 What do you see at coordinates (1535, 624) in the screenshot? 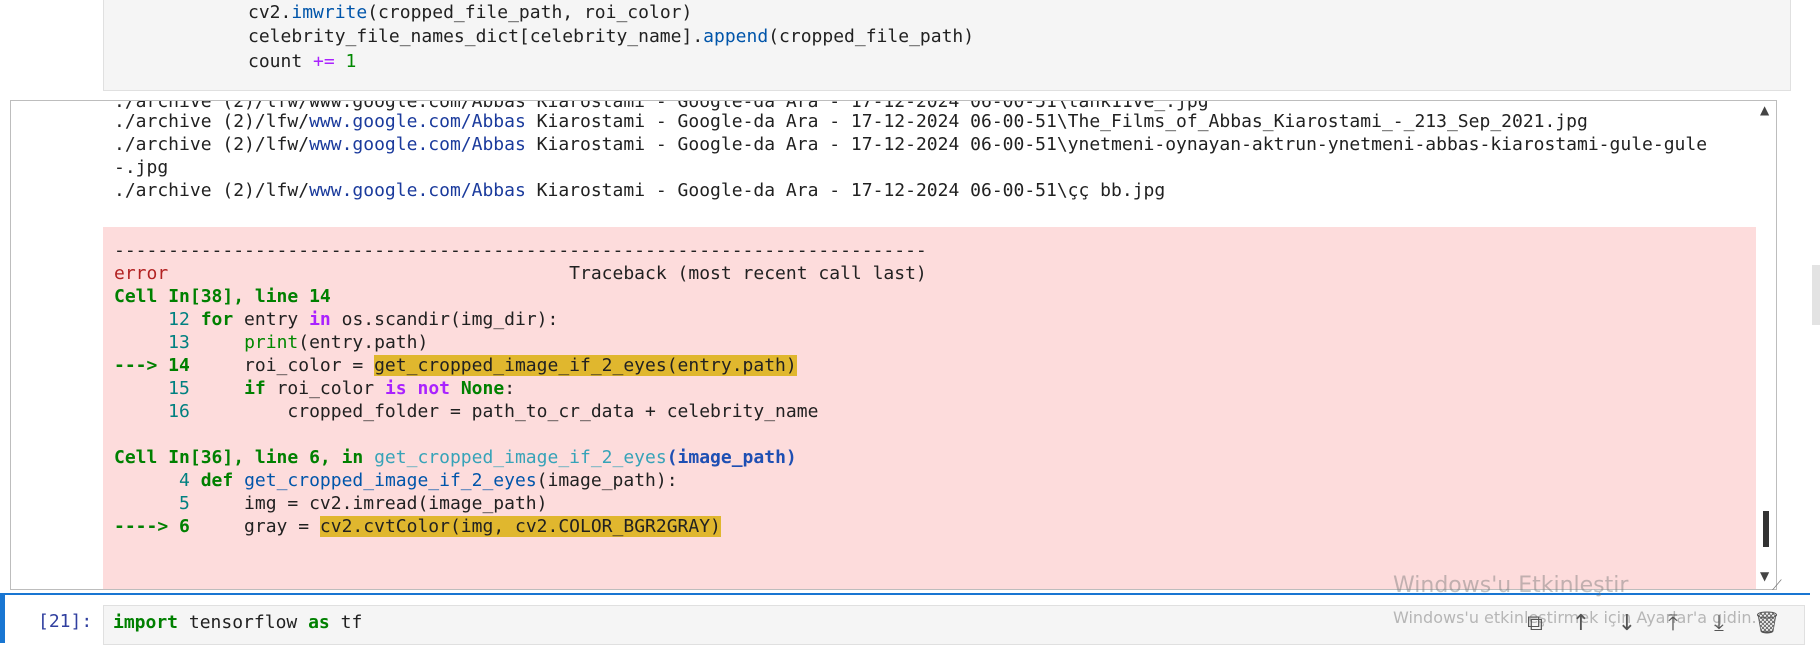
I see `duplicate-icon: ⧉` at bounding box center [1535, 624].